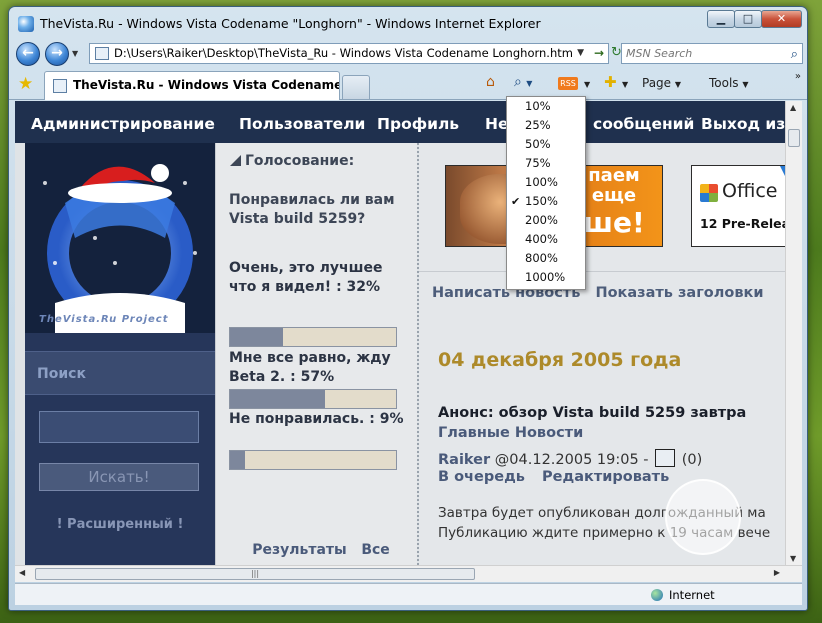  I want to click on zoom-dropdown-icon: ▼, so click(529, 83).